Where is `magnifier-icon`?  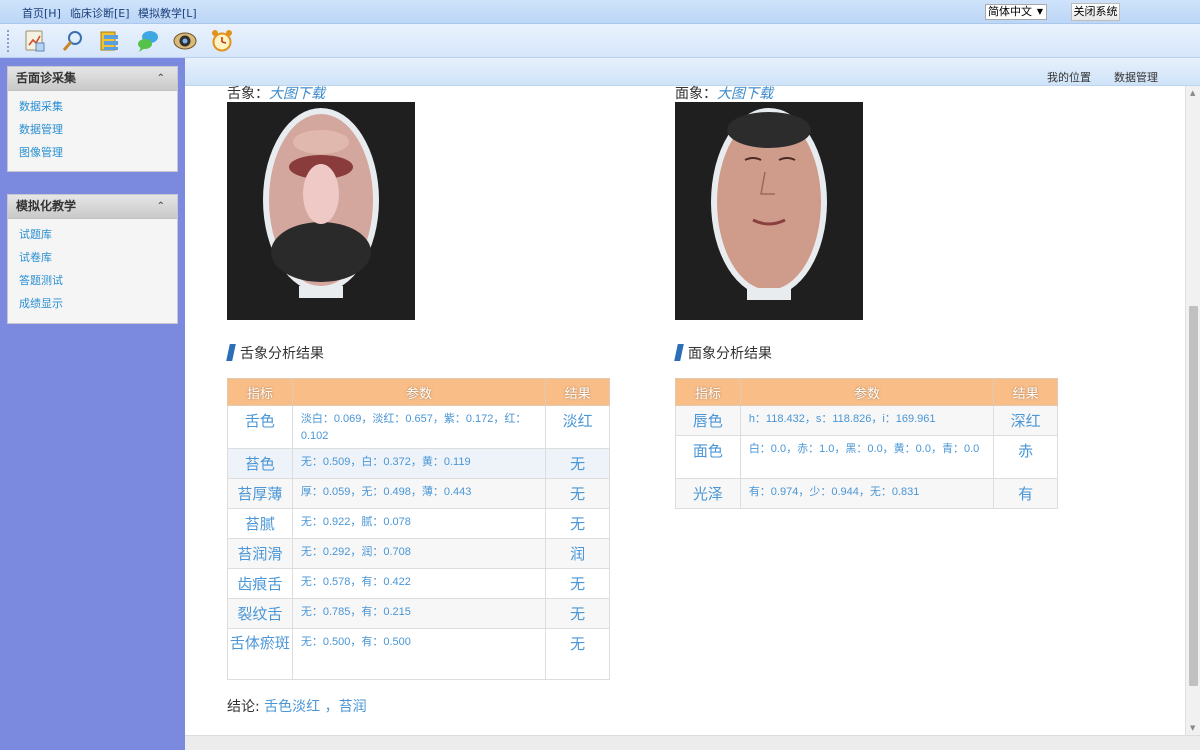 magnifier-icon is located at coordinates (73, 41).